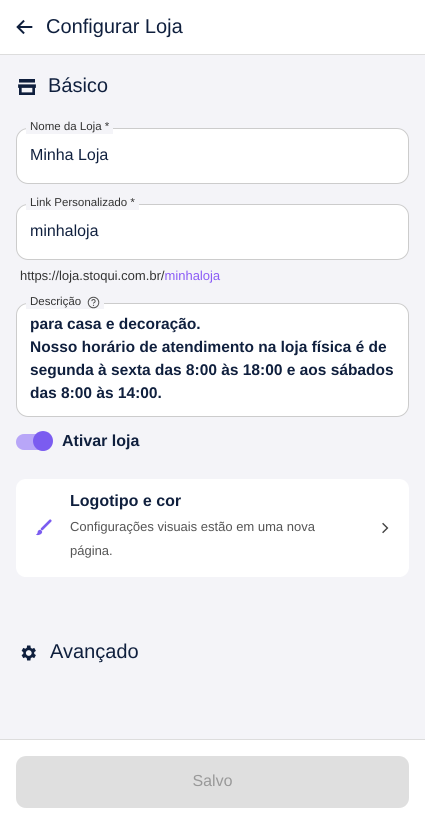  What do you see at coordinates (94, 652) in the screenshot?
I see `section-title: Avançado` at bounding box center [94, 652].